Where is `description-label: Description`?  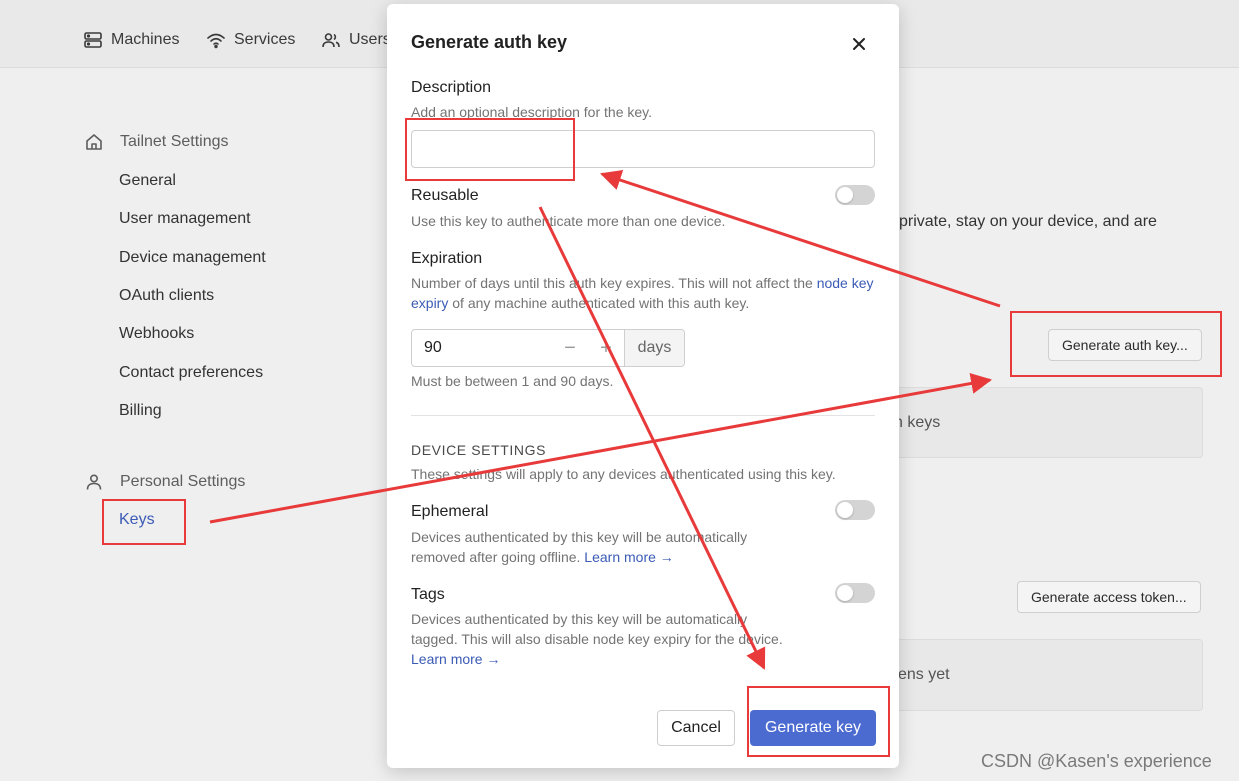
description-label: Description is located at coordinates (451, 87).